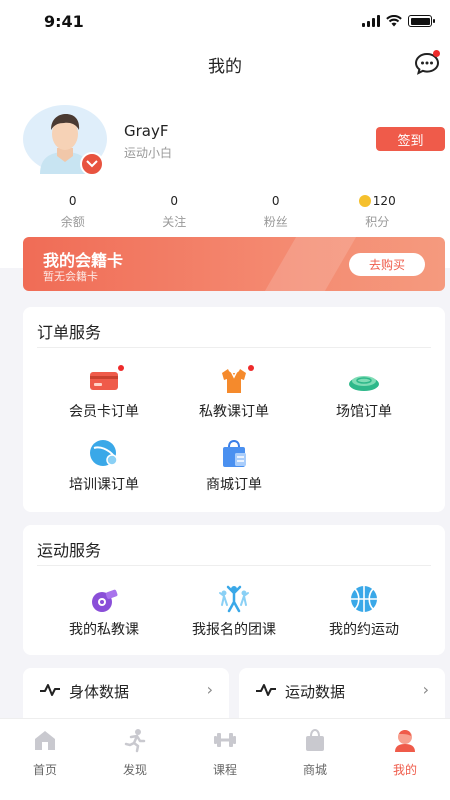  I want to click on runner-icon, so click(135, 741).